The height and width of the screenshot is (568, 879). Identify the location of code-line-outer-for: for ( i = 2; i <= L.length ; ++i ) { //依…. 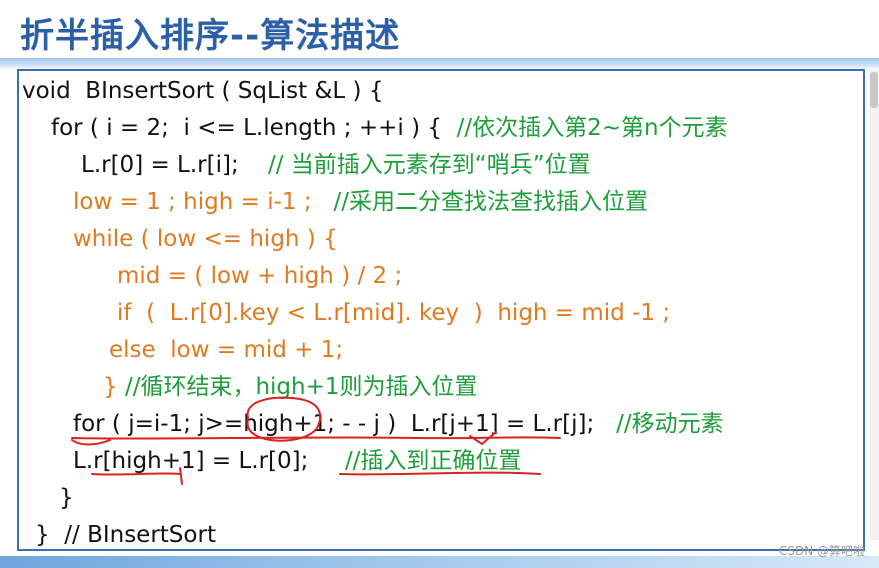
(389, 128).